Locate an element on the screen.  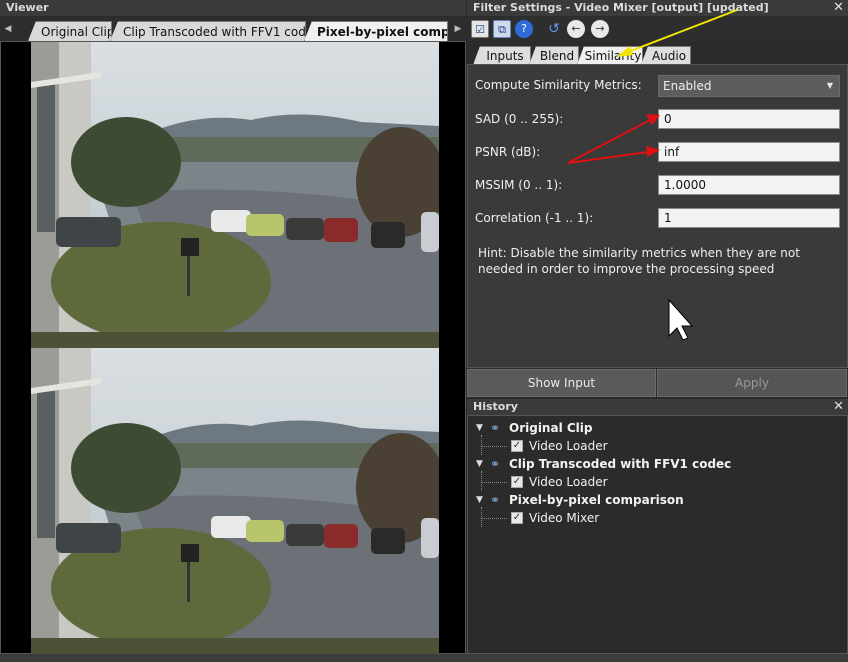
tab-original-clip: Original Clip is located at coordinates (70, 31).